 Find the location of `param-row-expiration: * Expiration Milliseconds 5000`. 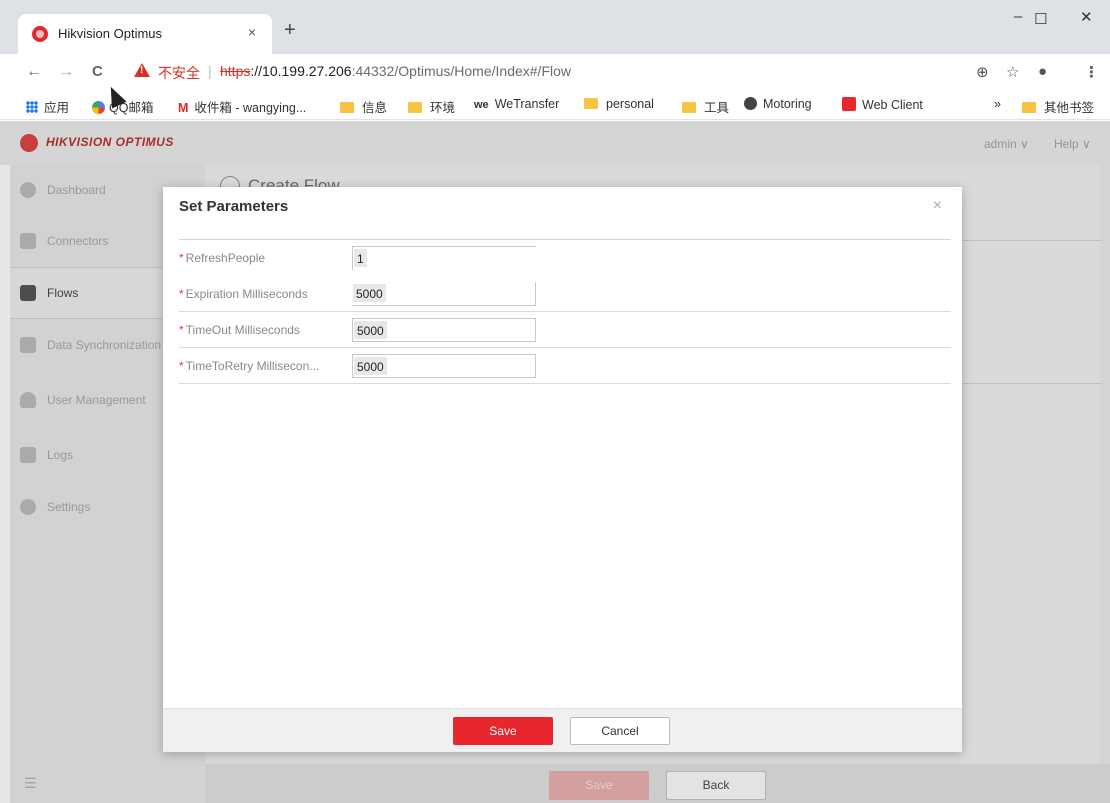

param-row-expiration: * Expiration Milliseconds 5000 is located at coordinates (565, 294).